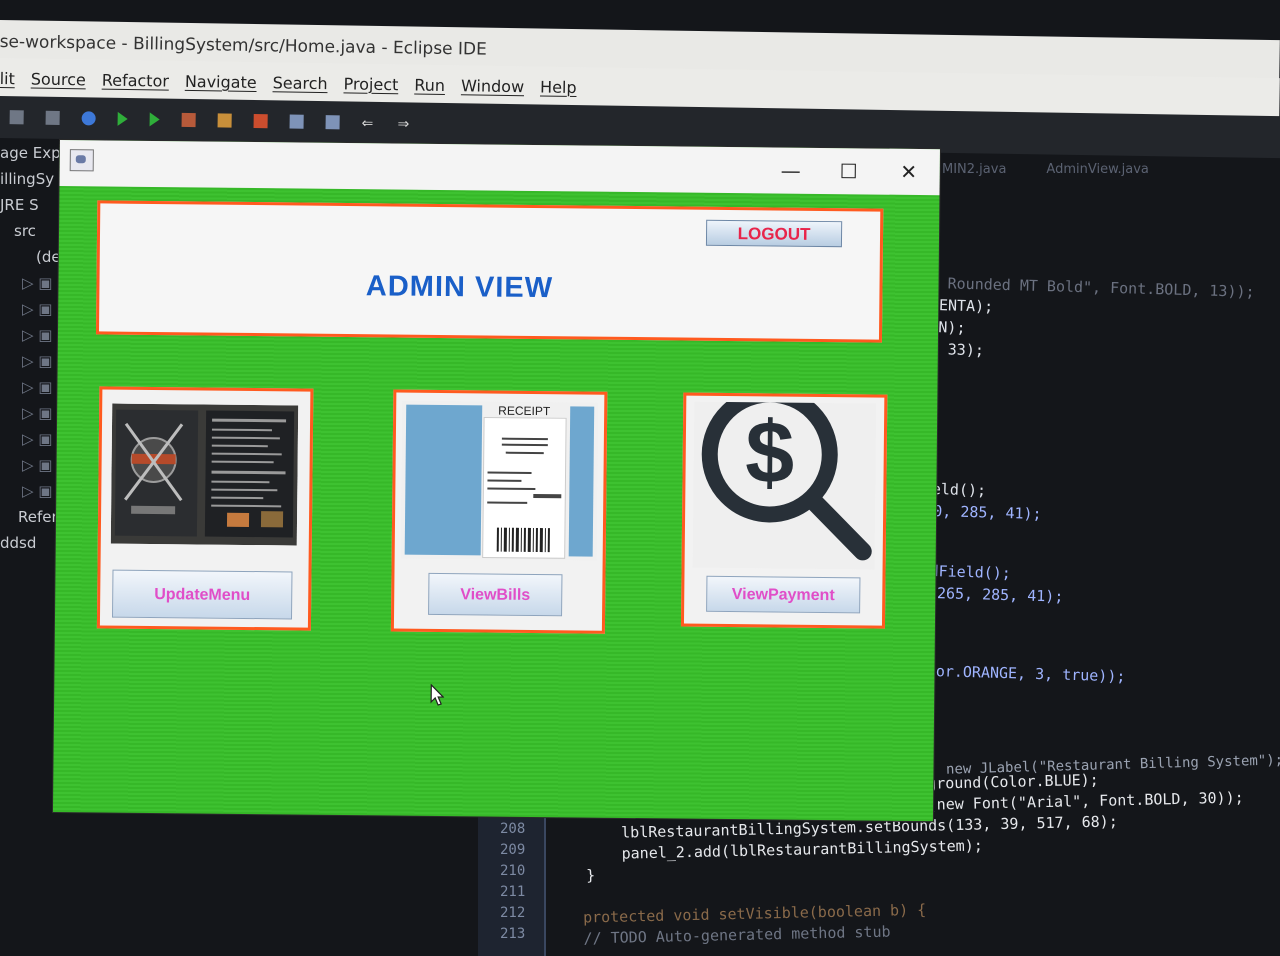 The height and width of the screenshot is (956, 1280). What do you see at coordinates (513, 934) in the screenshot?
I see `line-number: 213` at bounding box center [513, 934].